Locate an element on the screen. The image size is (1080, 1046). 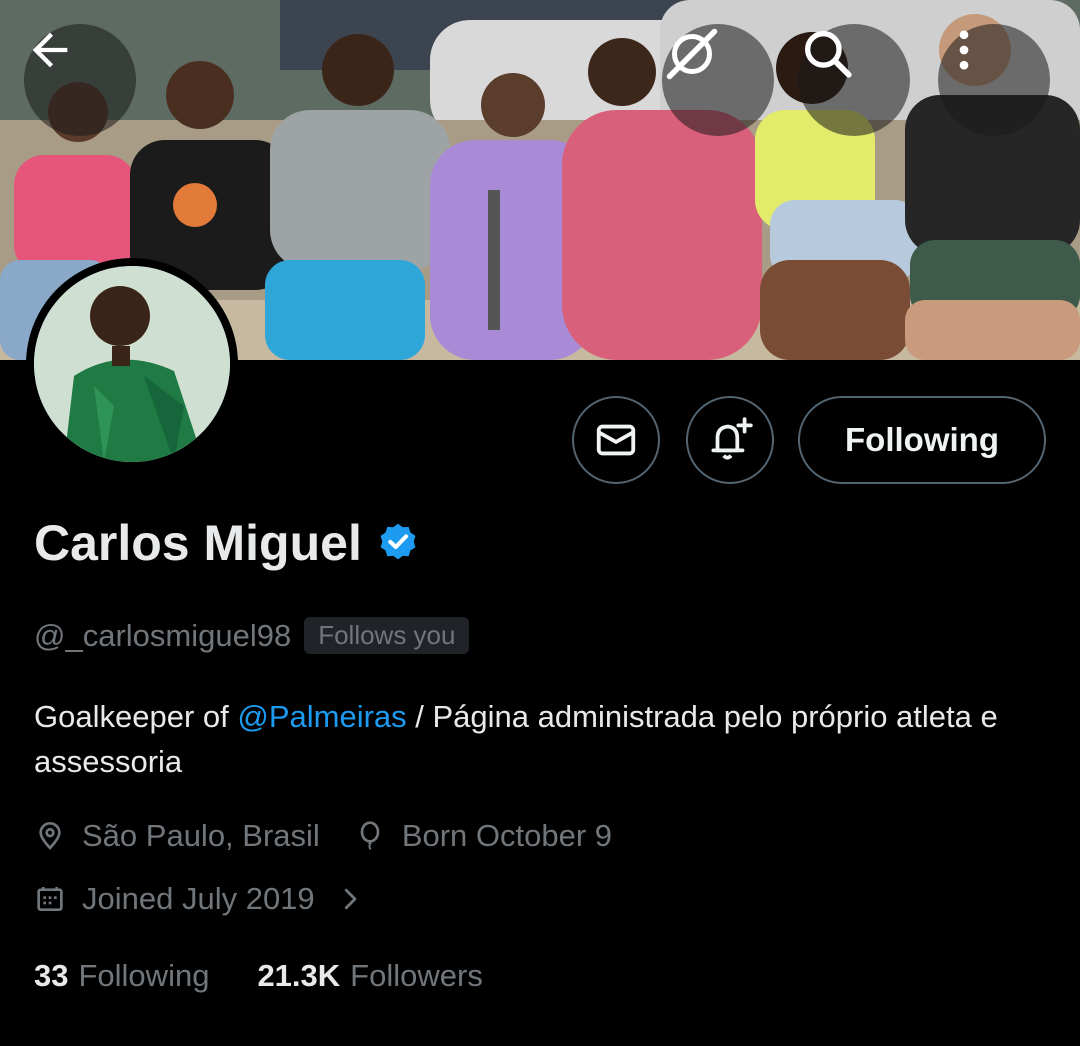
following-stat-link: 33 Following is located at coordinates (121, 976).